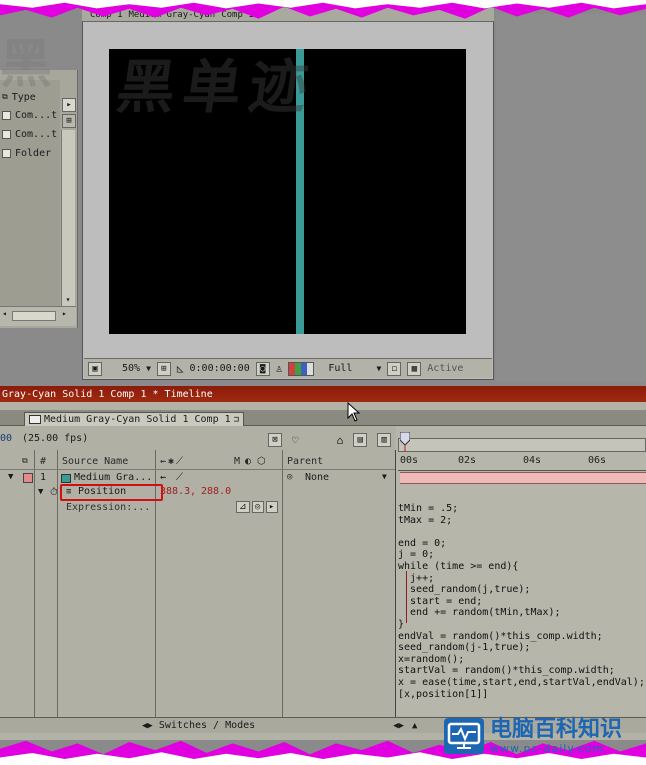  What do you see at coordinates (384, 440) in the screenshot?
I see `graph-editor-icon: ▥` at bounding box center [384, 440].